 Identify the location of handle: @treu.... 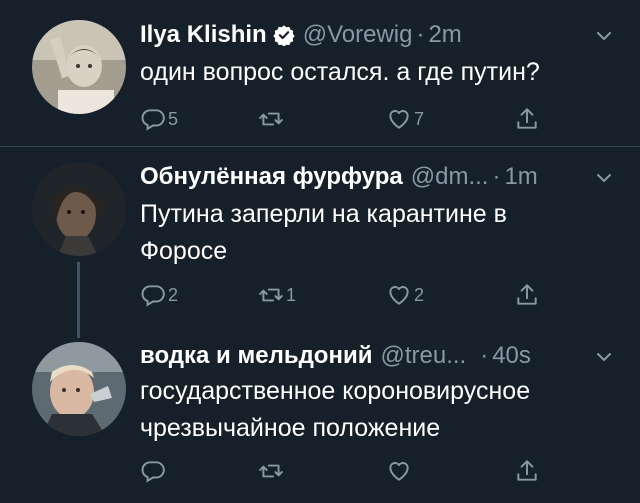
(423, 356).